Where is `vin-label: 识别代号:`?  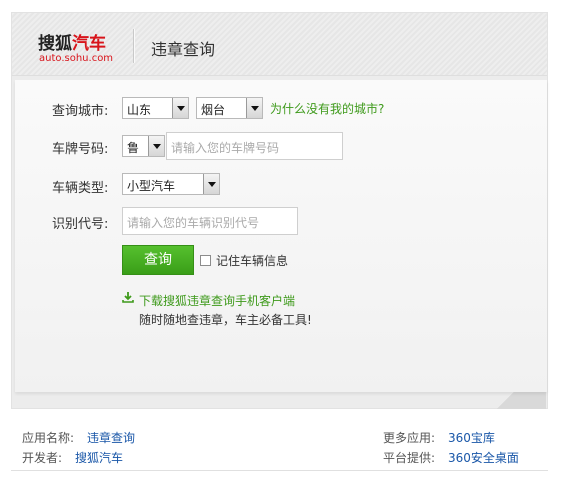
vin-label: 识别代号: is located at coordinates (80, 224).